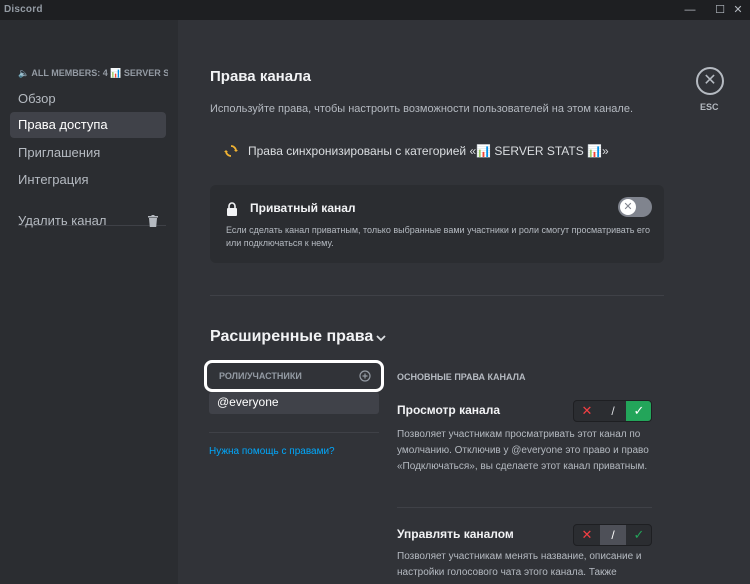  I want to click on close-window-button: ✕, so click(738, 10).